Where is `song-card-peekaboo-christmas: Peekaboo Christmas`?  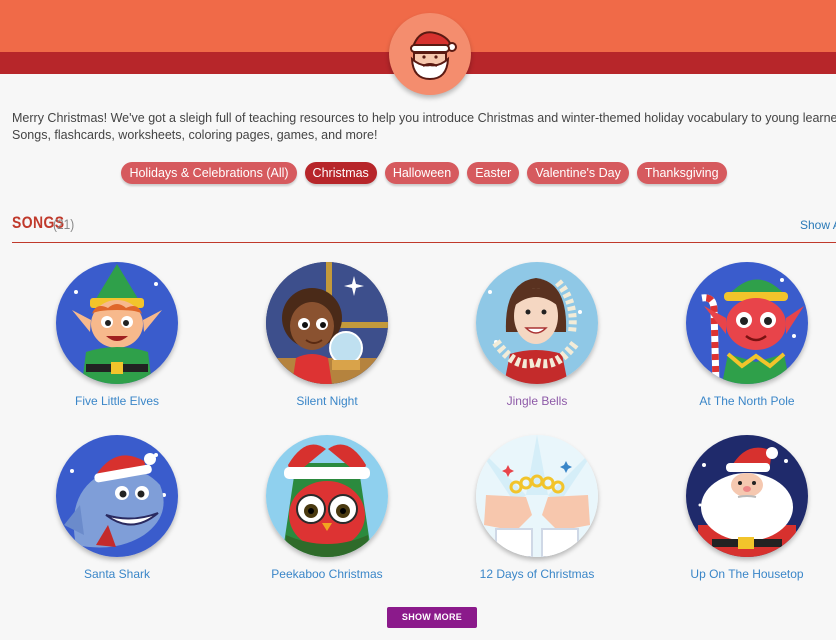
song-card-peekaboo-christmas: Peekaboo Christmas is located at coordinates (327, 508).